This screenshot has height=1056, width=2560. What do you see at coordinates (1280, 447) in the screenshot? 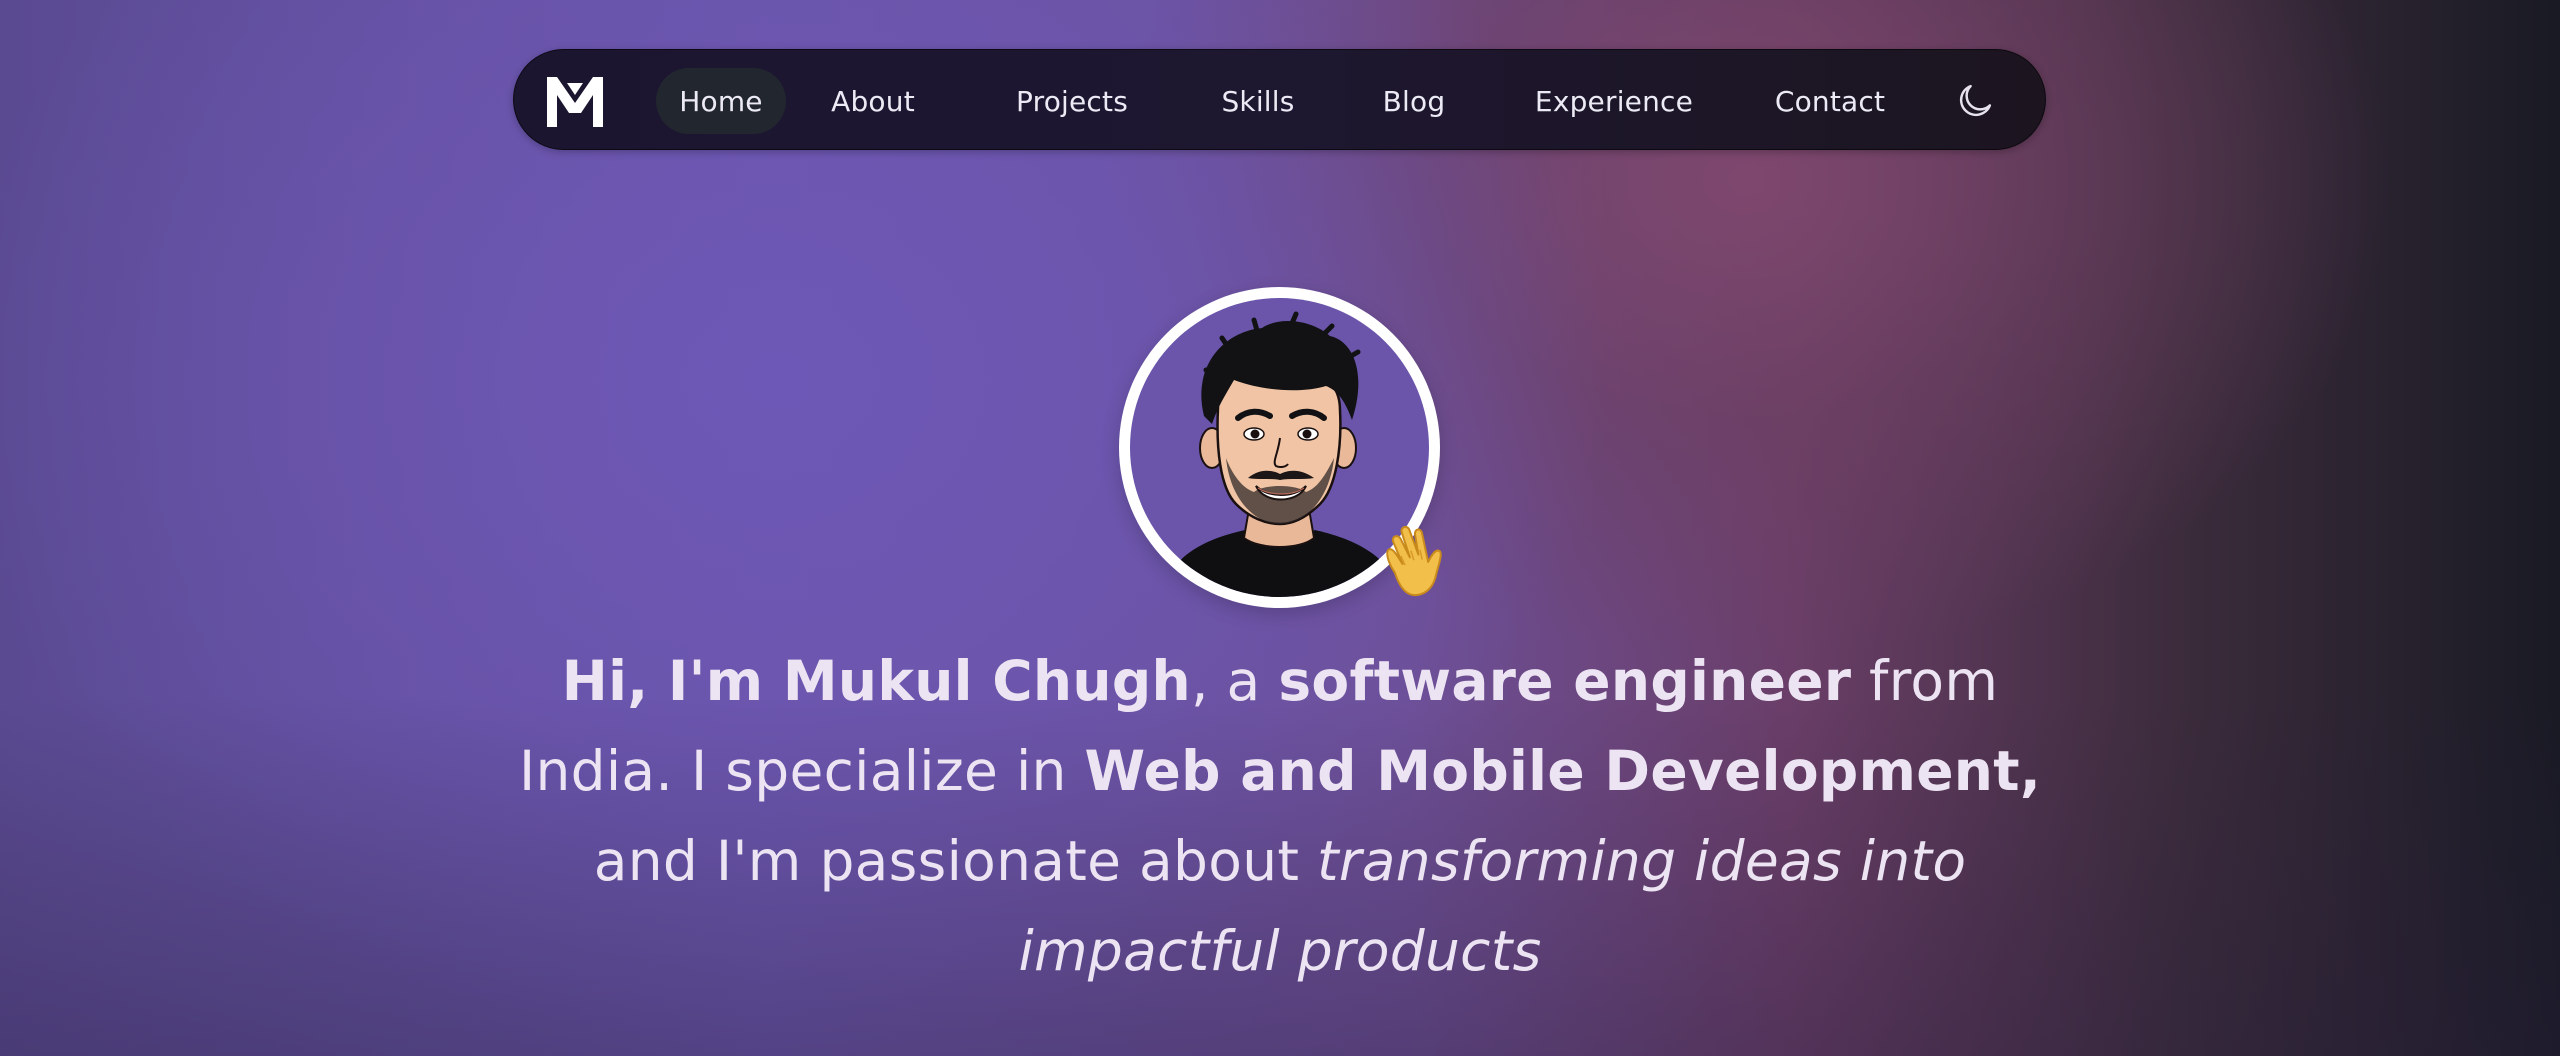
I see `profile-avatar` at bounding box center [1280, 447].